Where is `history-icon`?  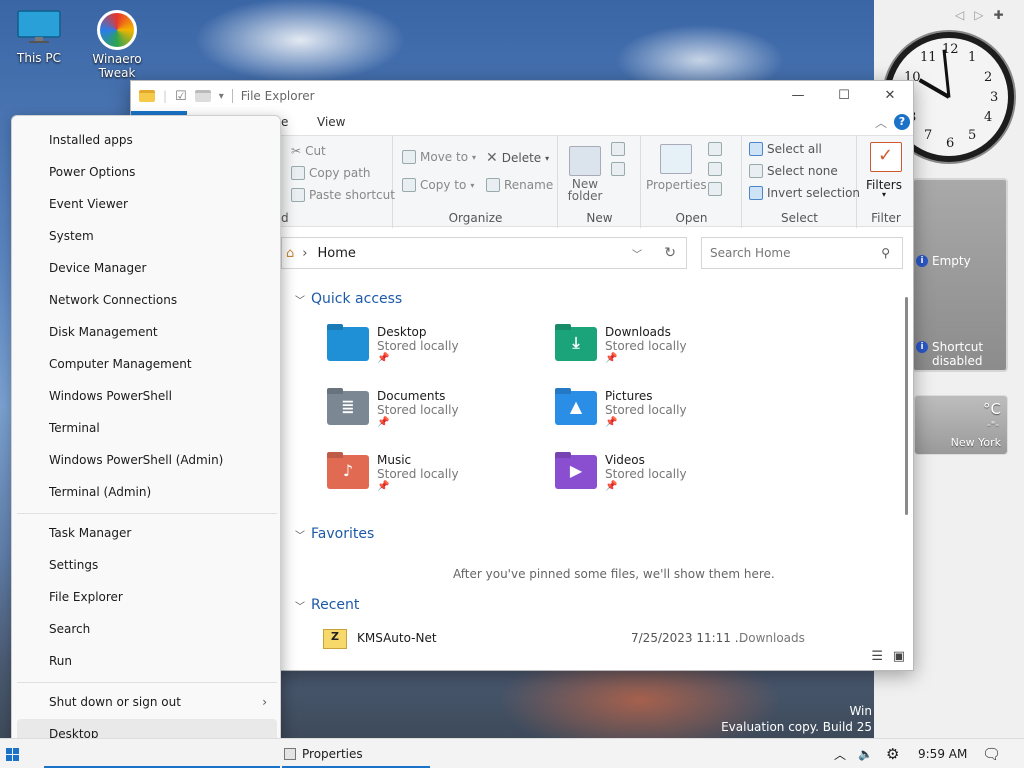 history-icon is located at coordinates (715, 189).